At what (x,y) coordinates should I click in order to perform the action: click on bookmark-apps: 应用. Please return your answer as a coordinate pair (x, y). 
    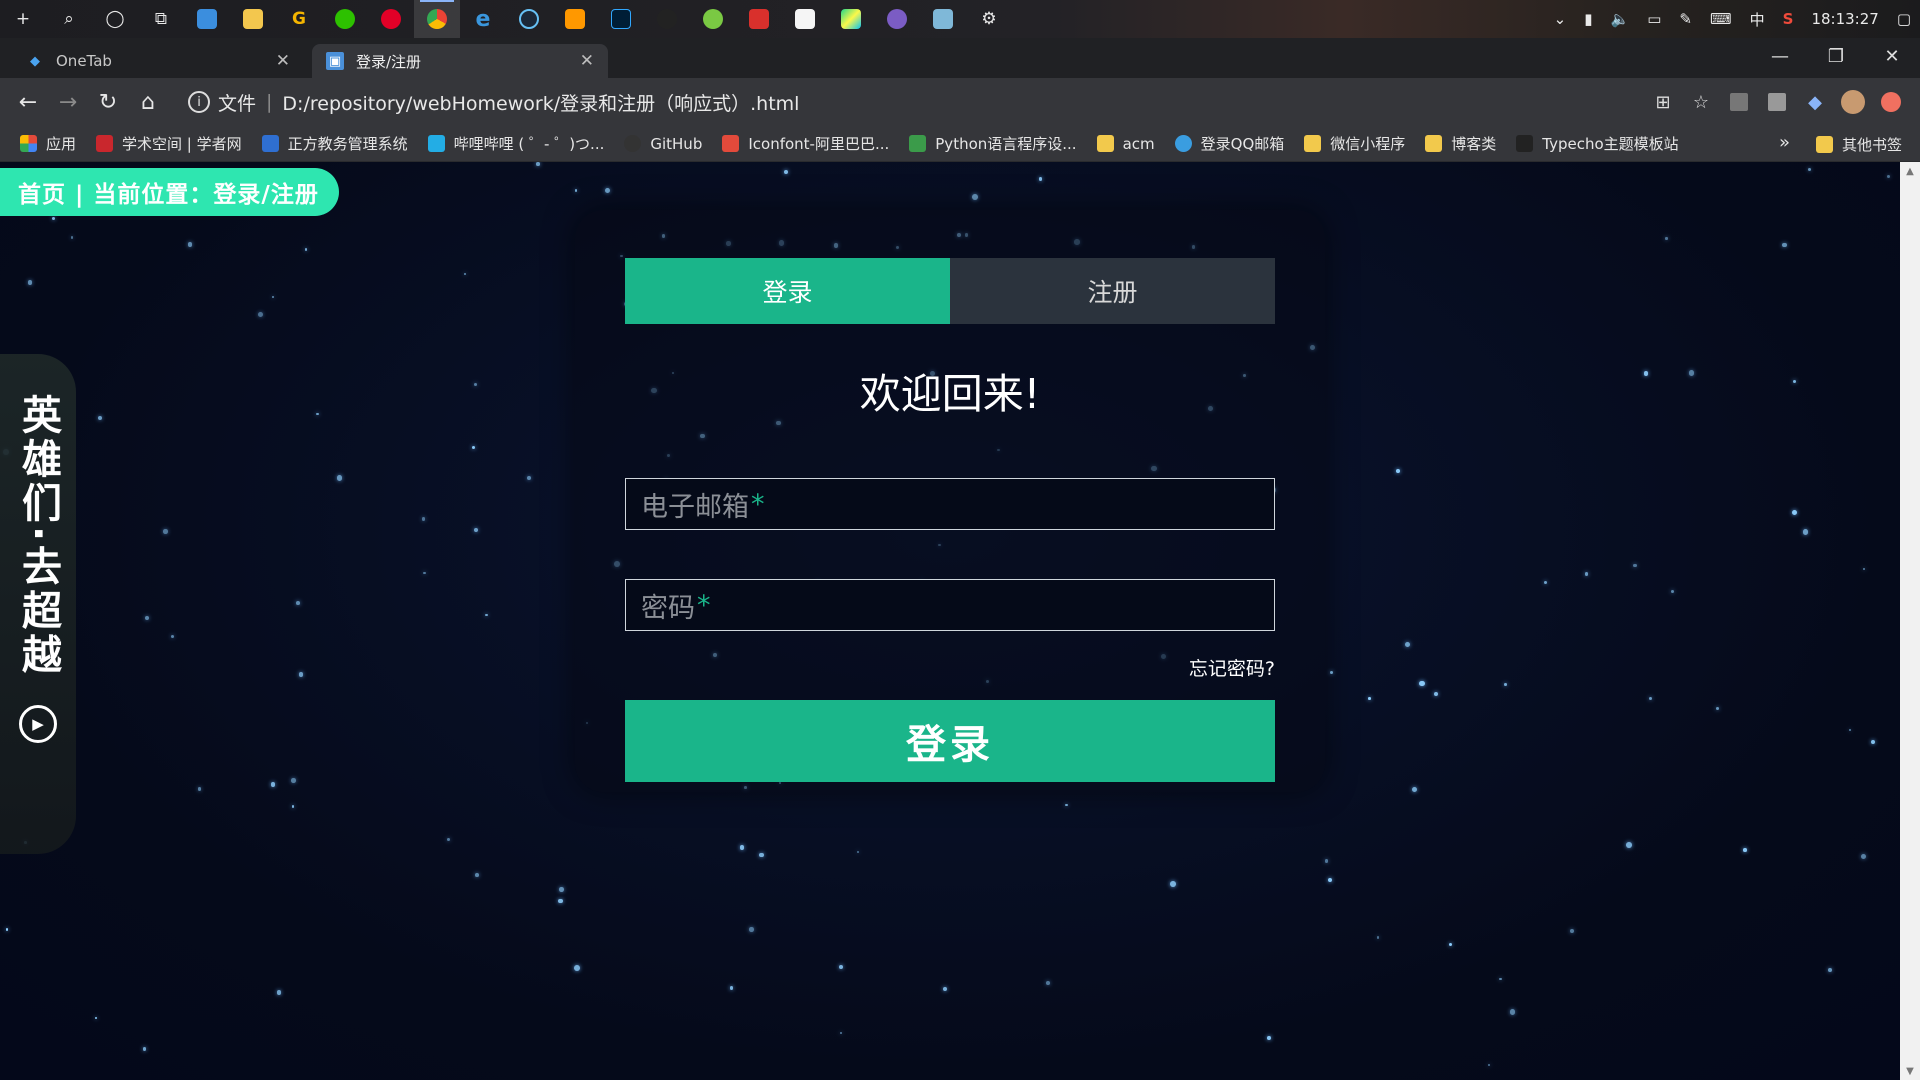
    Looking at the image, I should click on (48, 143).